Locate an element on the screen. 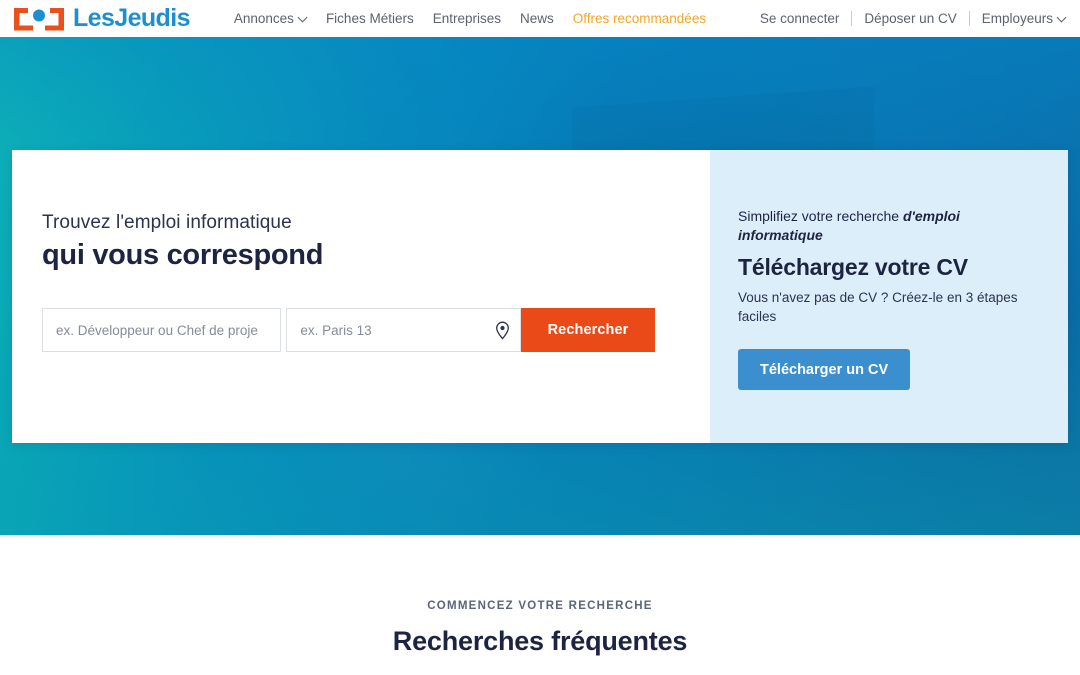 This screenshot has height=675, width=1080. upload-cv-button: Télécharger un CV is located at coordinates (824, 370).